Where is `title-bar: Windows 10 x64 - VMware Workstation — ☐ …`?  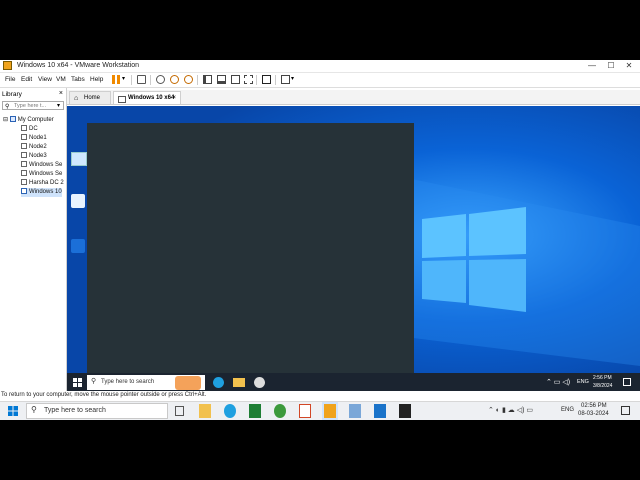
title-bar: Windows 10 x64 - VMware Workstation — ☐ … is located at coordinates (320, 66).